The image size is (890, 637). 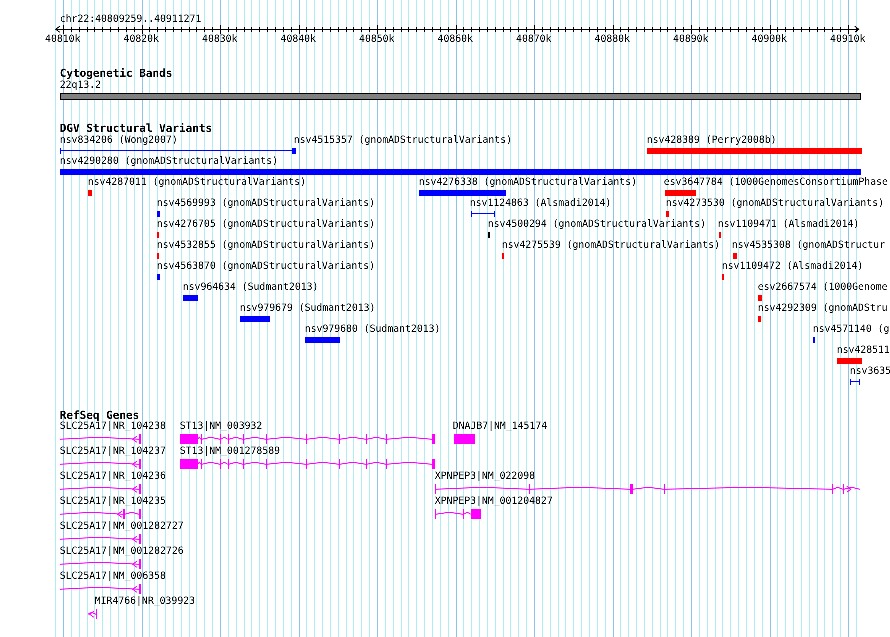 What do you see at coordinates (251, 288) in the screenshot?
I see `variant-label: nsv964634 (Sudmant2013)` at bounding box center [251, 288].